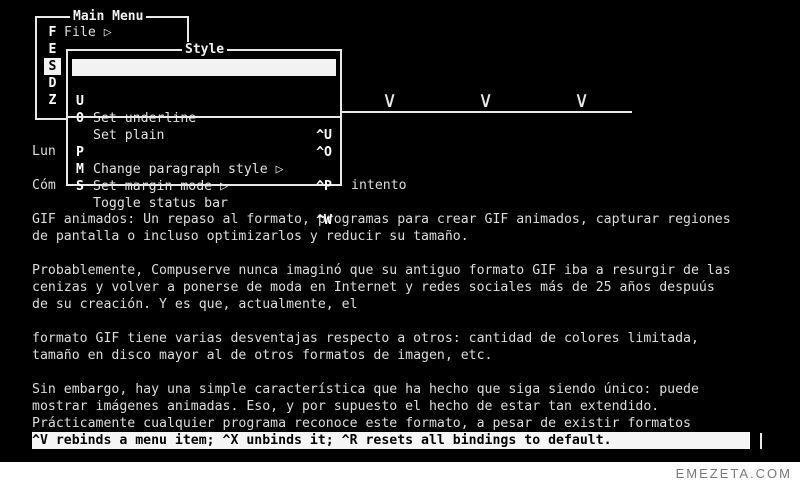 This screenshot has width=800, height=488. Describe the element at coordinates (204, 117) in the screenshot. I see `menu-separator` at that location.